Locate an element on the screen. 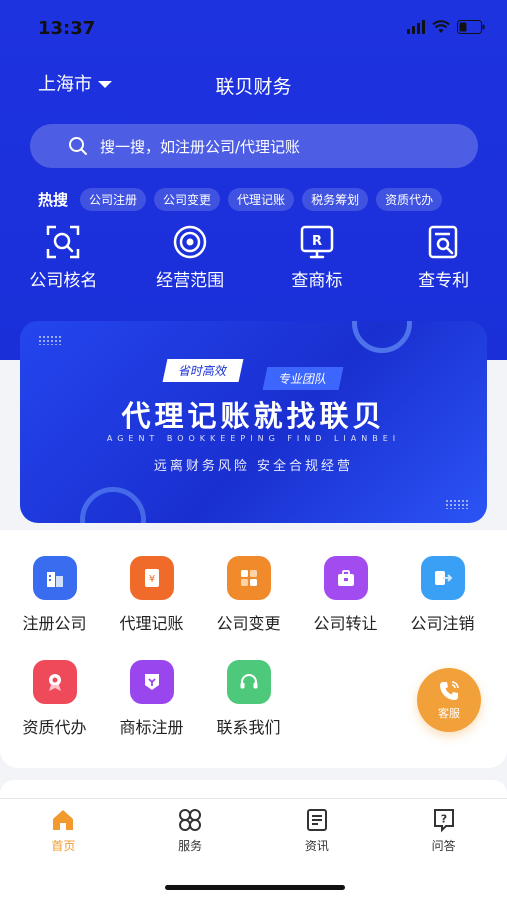 This screenshot has width=507, height=900. services-row: 注册公司 ¥ 代理记账 公司变更 公司转让 公司注销 is located at coordinates (253, 595).